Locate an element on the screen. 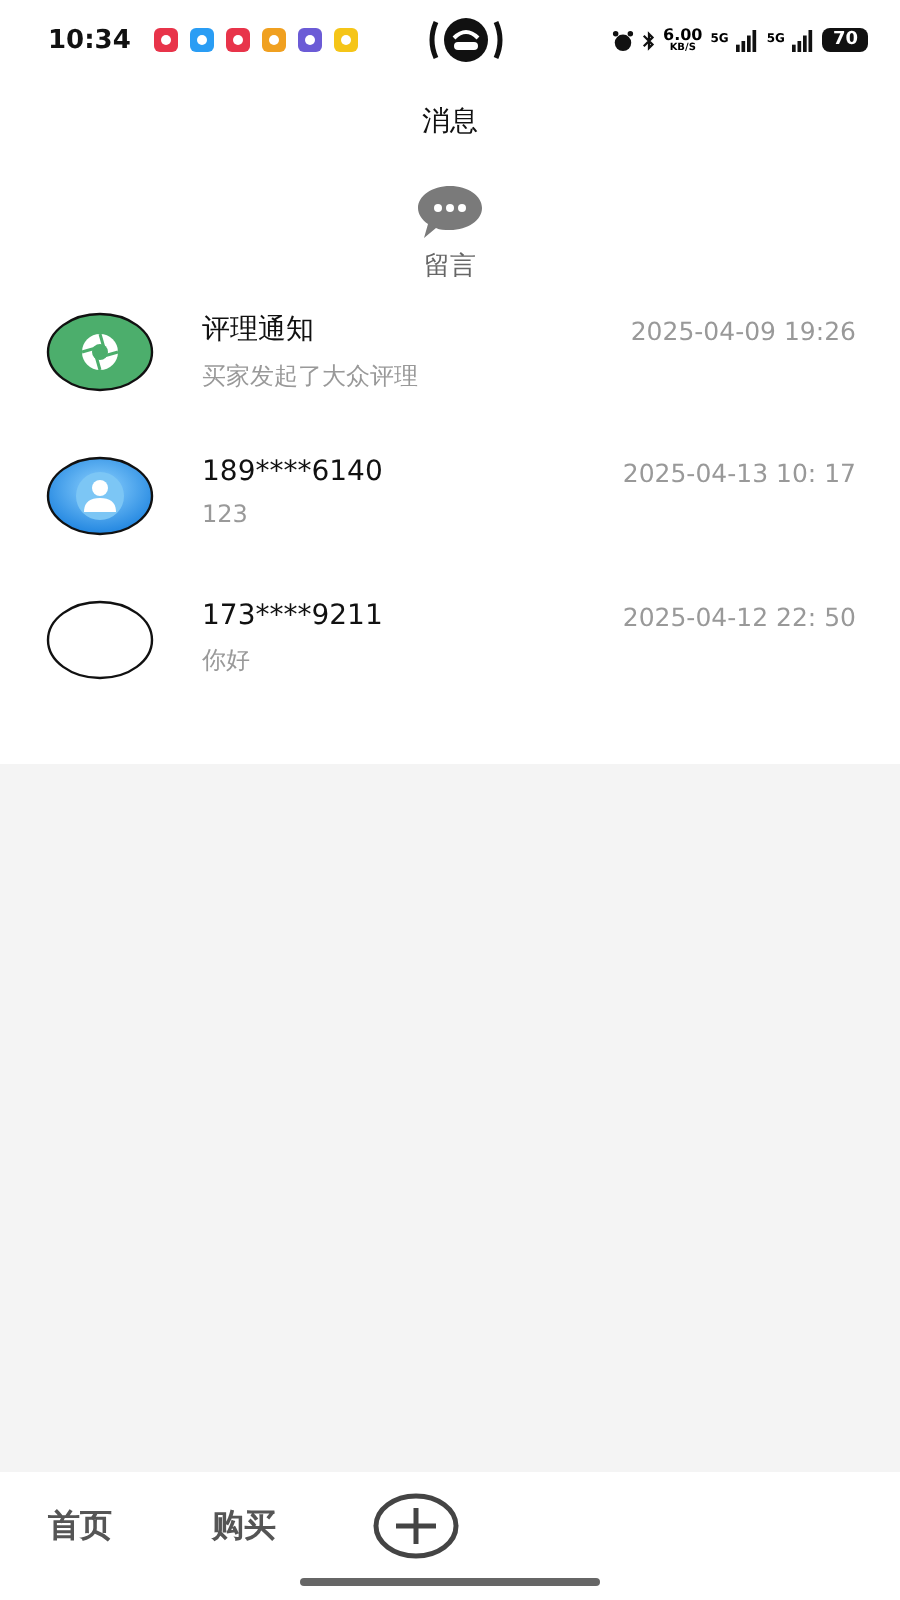  contact-name: 评理通知 is located at coordinates (258, 330).